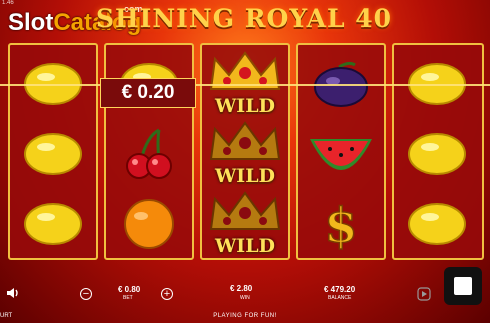  I want to click on minus-icon: −, so click(86, 294).